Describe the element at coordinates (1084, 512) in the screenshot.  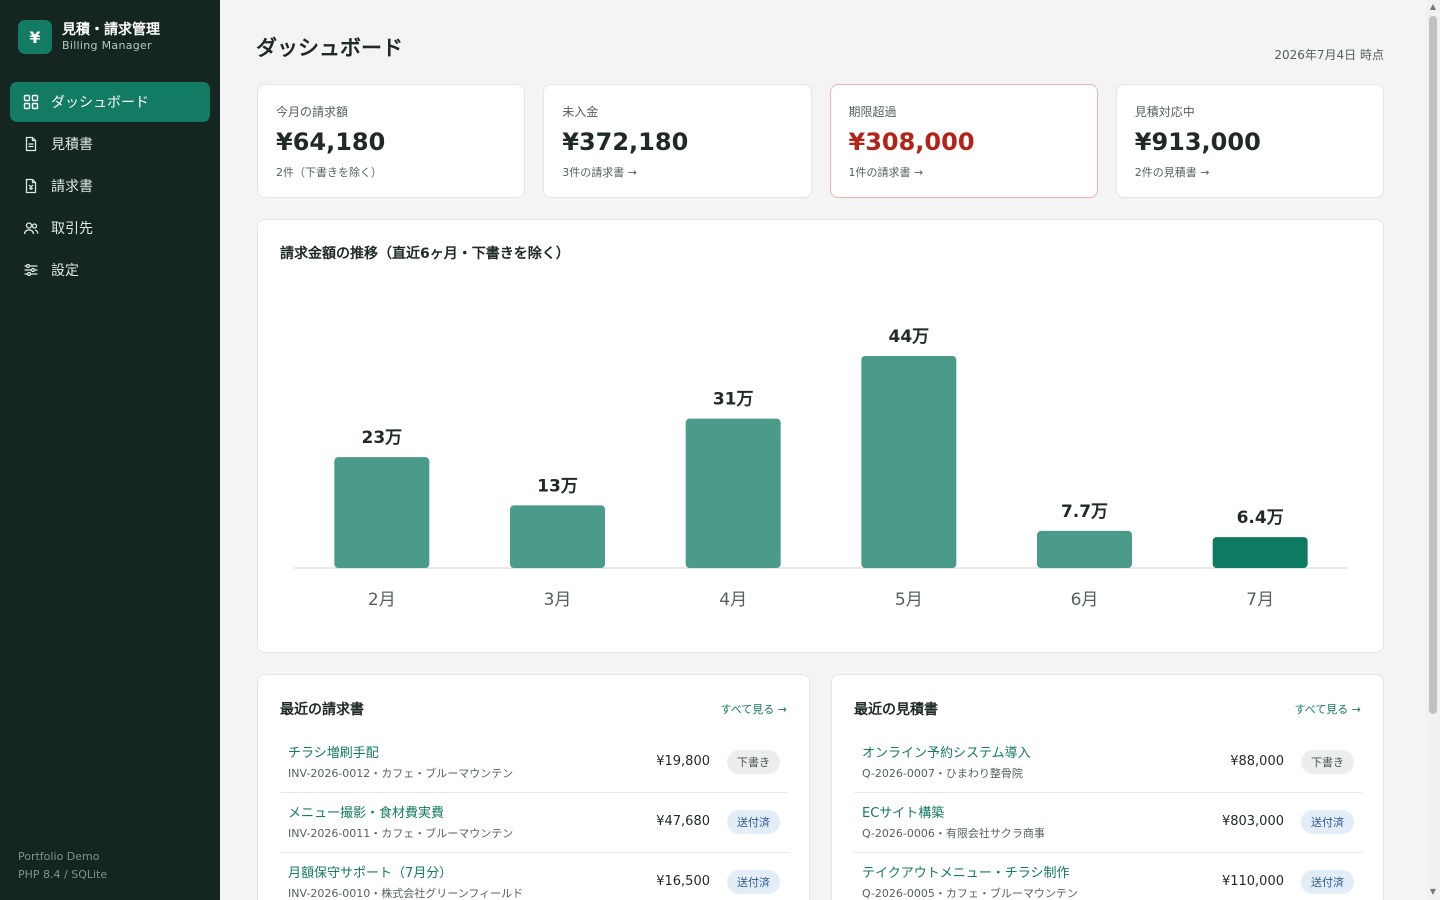
I see `chart-data-label: 7.7万` at that location.